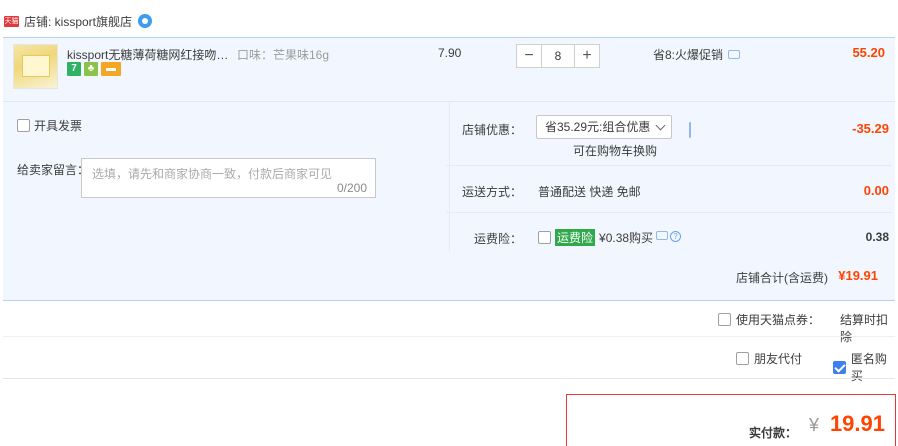  I want to click on chevron-down-icon, so click(660, 125).